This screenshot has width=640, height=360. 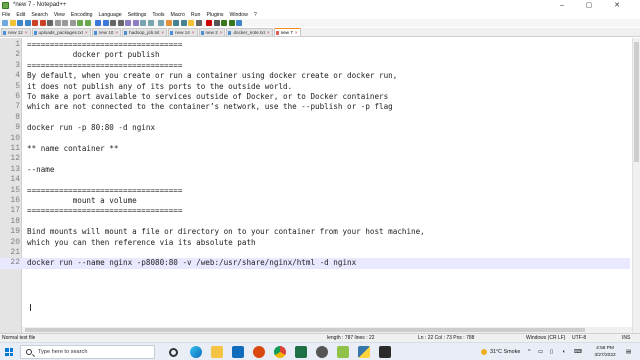 What do you see at coordinates (61, 32) in the screenshot?
I see `tab-uploads-packages: uploads_packages.txt ×` at bounding box center [61, 32].